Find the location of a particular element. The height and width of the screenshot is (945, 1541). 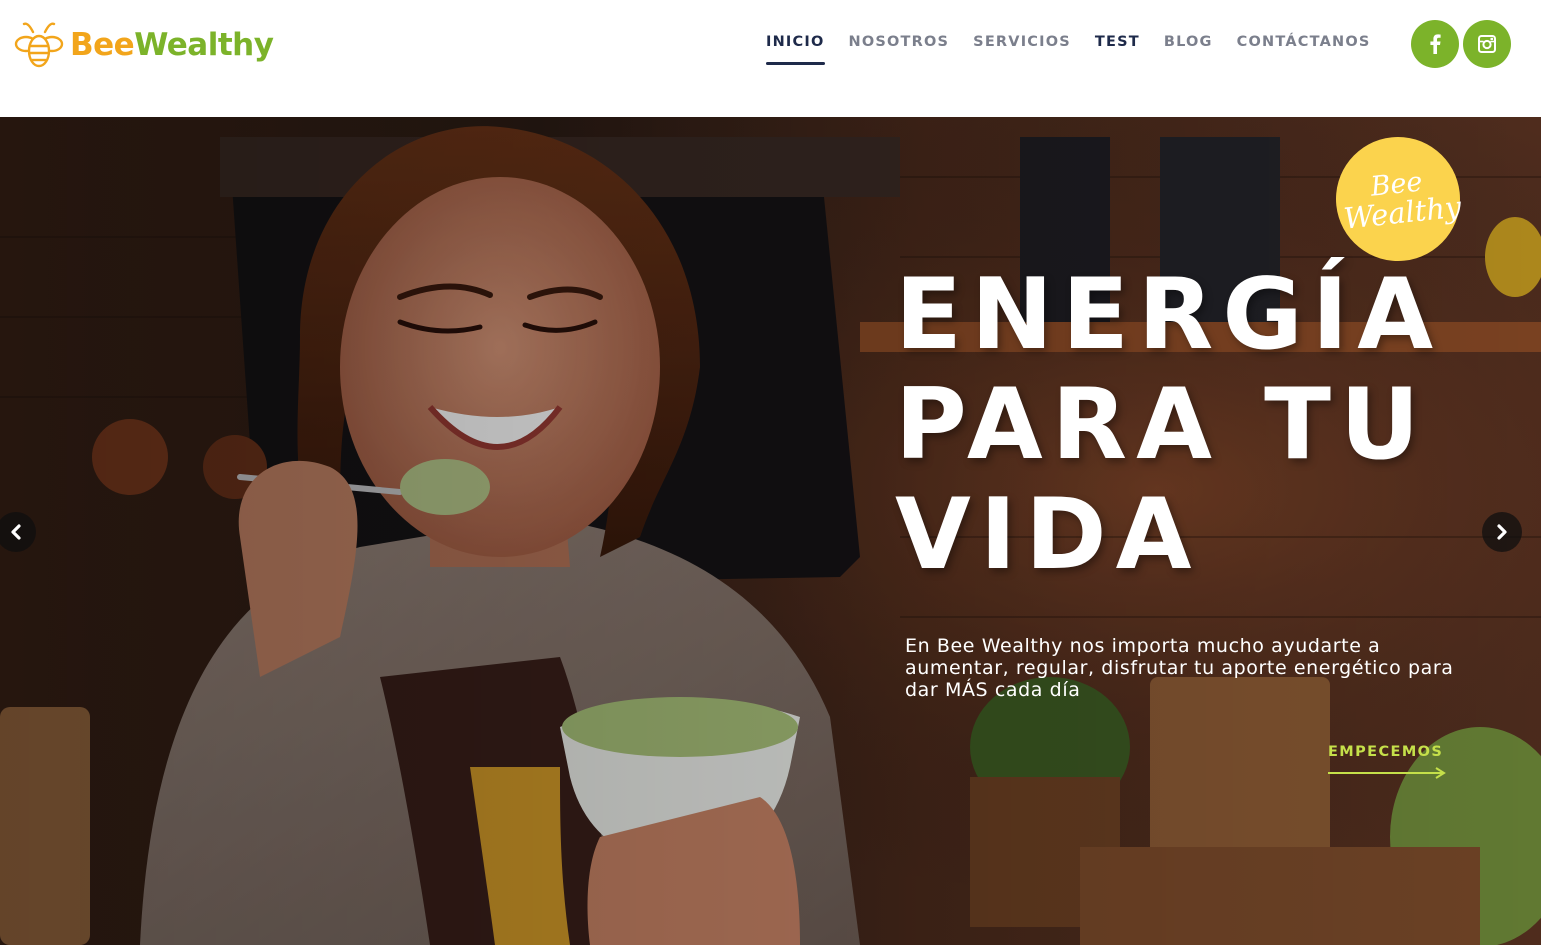

brand-name: BeeWealthy is located at coordinates (172, 44).